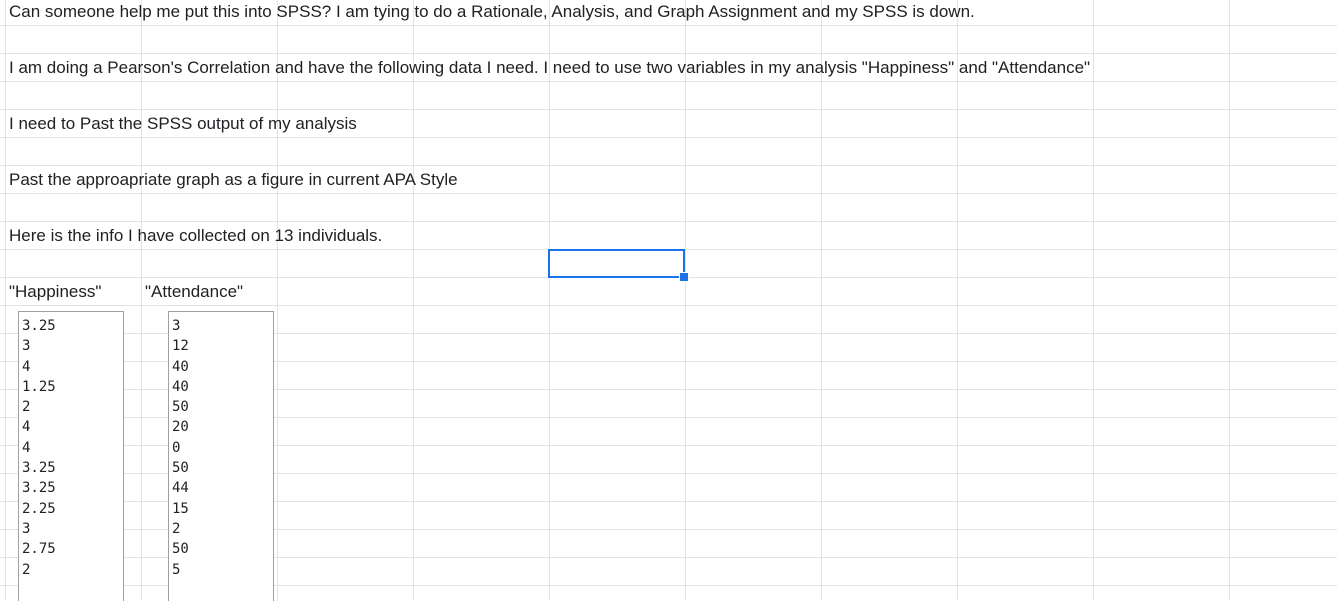  Describe the element at coordinates (39, 386) in the screenshot. I see `happiness-value: 1.25` at that location.